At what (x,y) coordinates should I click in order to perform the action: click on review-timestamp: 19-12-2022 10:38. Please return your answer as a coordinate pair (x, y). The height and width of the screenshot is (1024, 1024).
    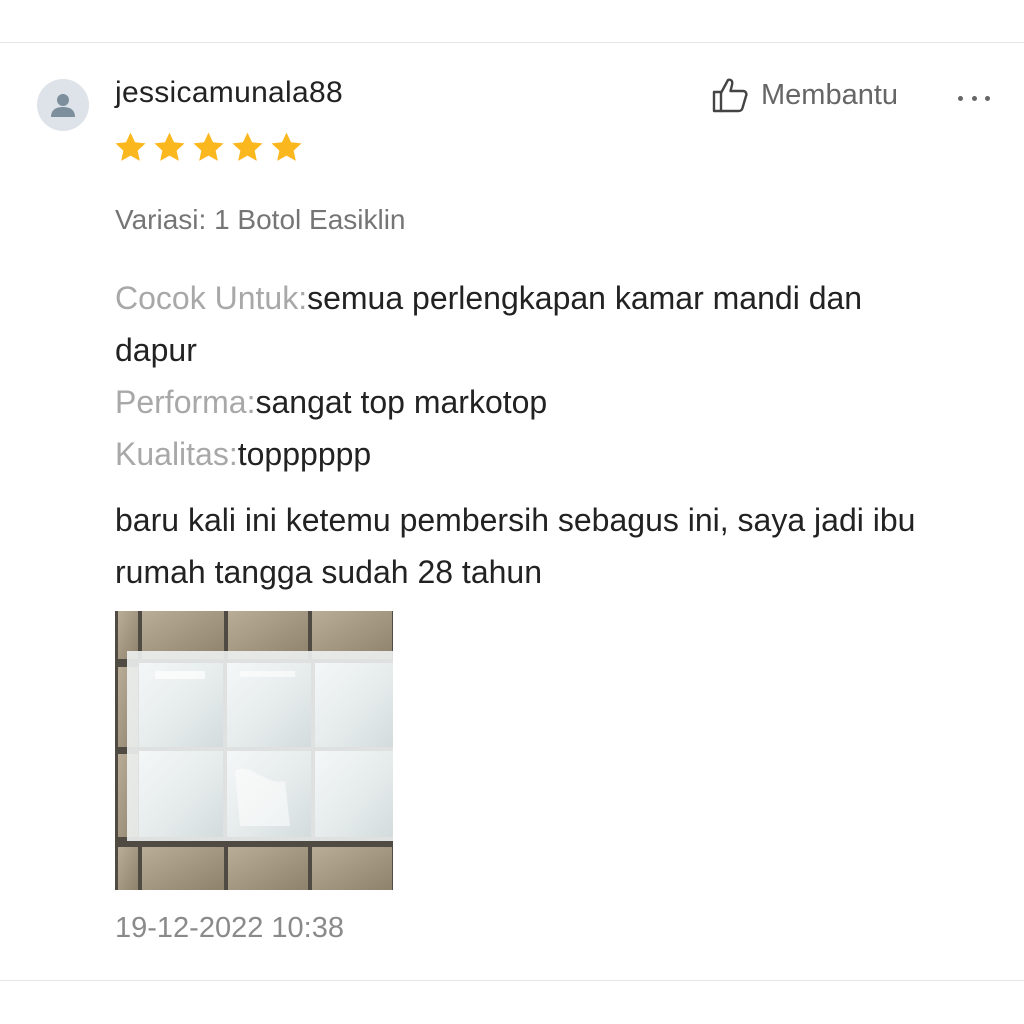
    Looking at the image, I should click on (229, 928).